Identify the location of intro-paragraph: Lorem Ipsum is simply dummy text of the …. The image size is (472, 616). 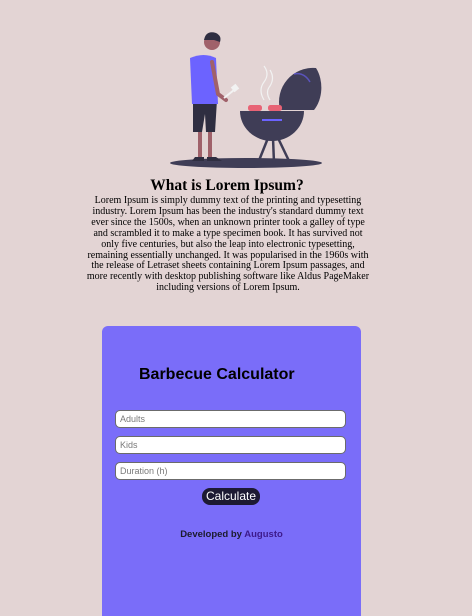
(228, 244).